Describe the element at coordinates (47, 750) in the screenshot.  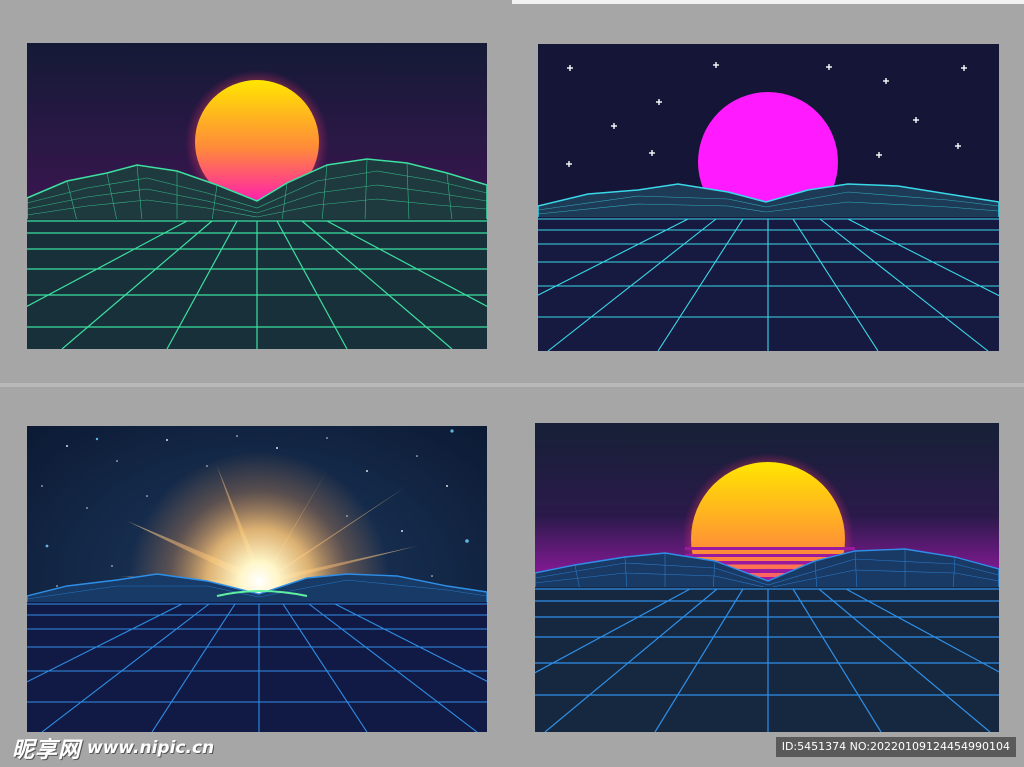
I see `watermark-brand: 昵享网` at that location.